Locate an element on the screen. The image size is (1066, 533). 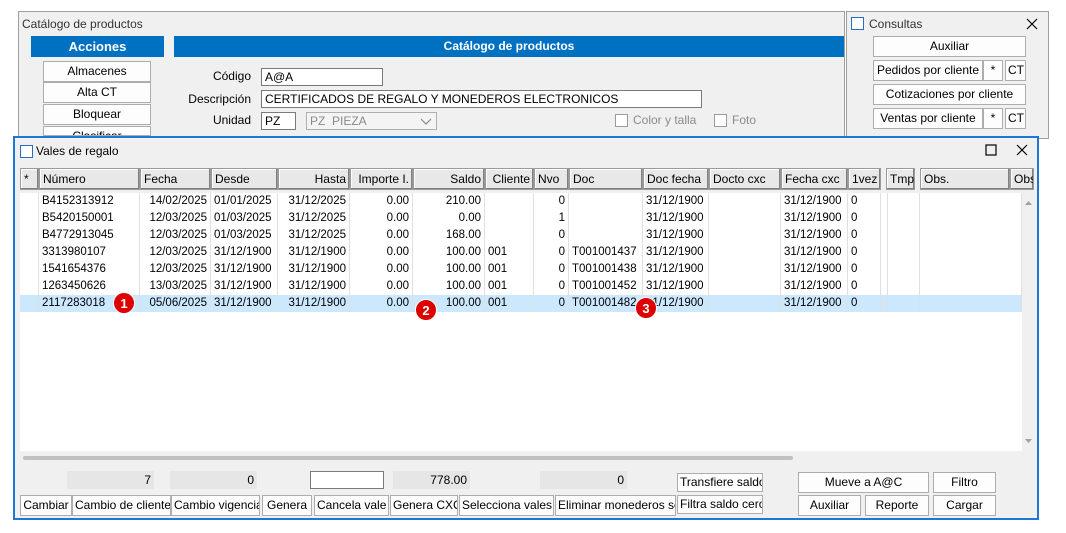
transfiere-saldo-button: Transfiere saldo is located at coordinates (720, 482).